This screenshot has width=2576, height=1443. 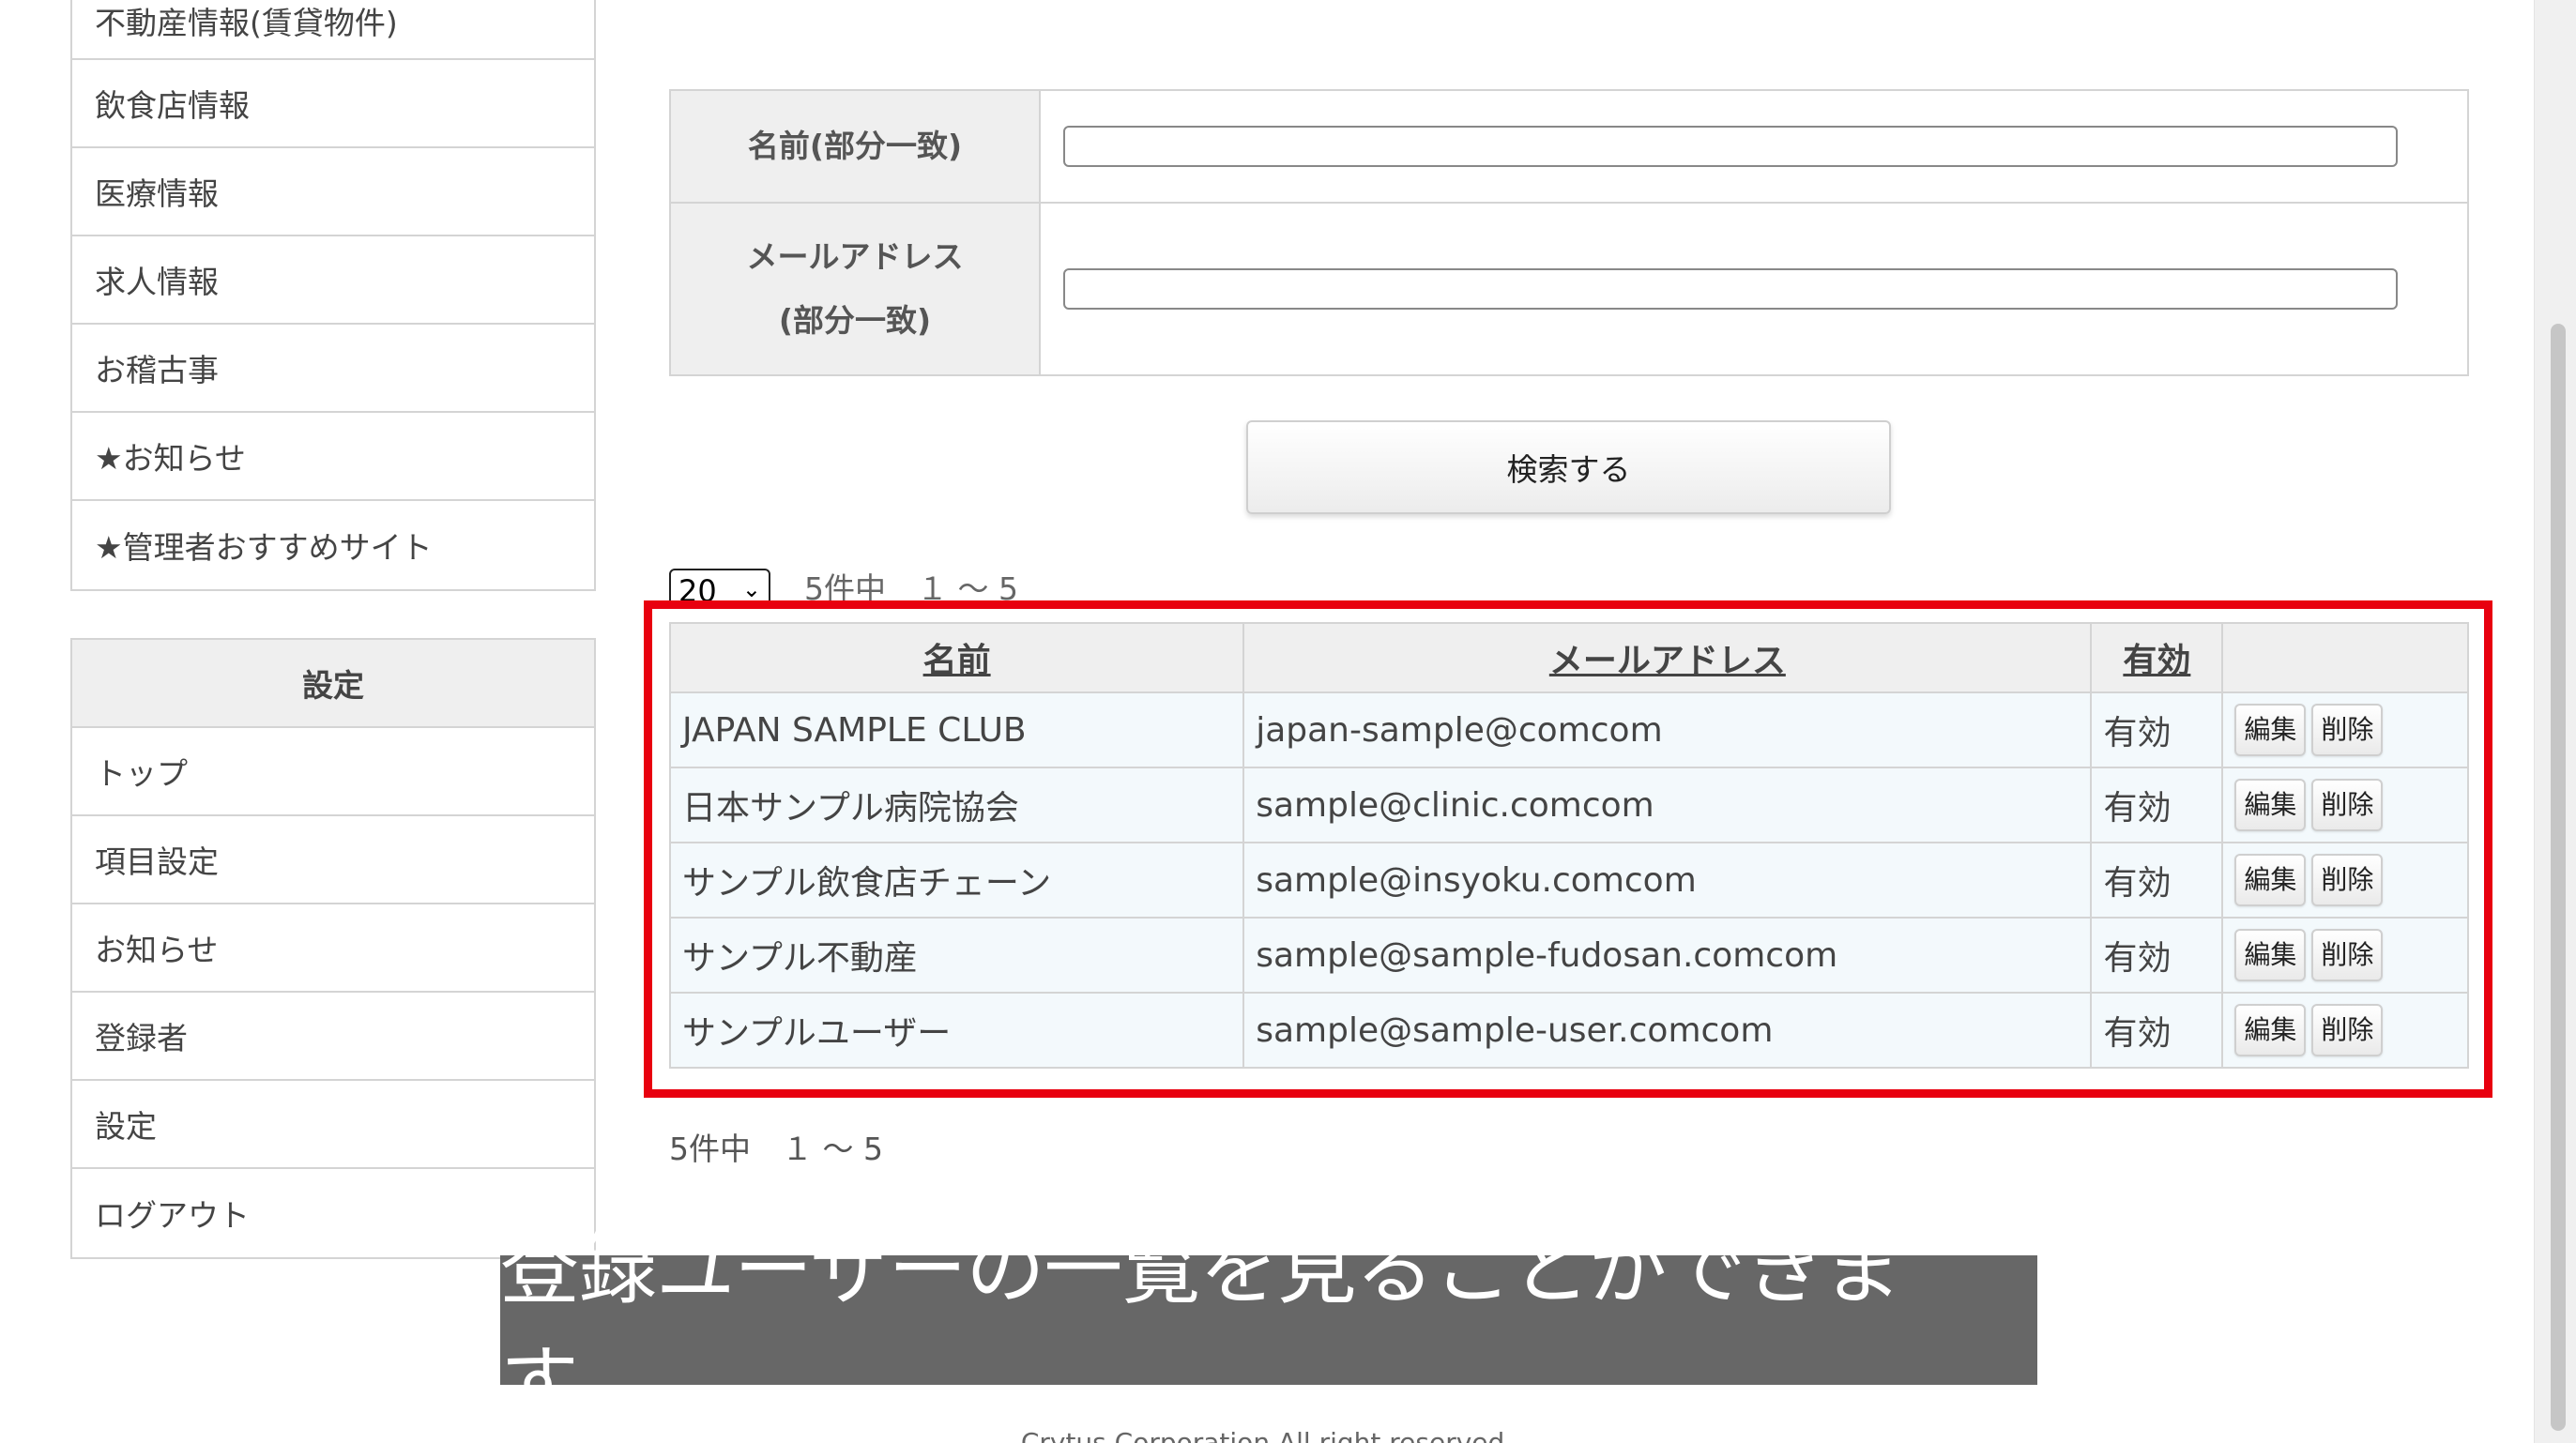 What do you see at coordinates (1667, 657) in the screenshot?
I see `column-header-email: メールアドレス` at bounding box center [1667, 657].